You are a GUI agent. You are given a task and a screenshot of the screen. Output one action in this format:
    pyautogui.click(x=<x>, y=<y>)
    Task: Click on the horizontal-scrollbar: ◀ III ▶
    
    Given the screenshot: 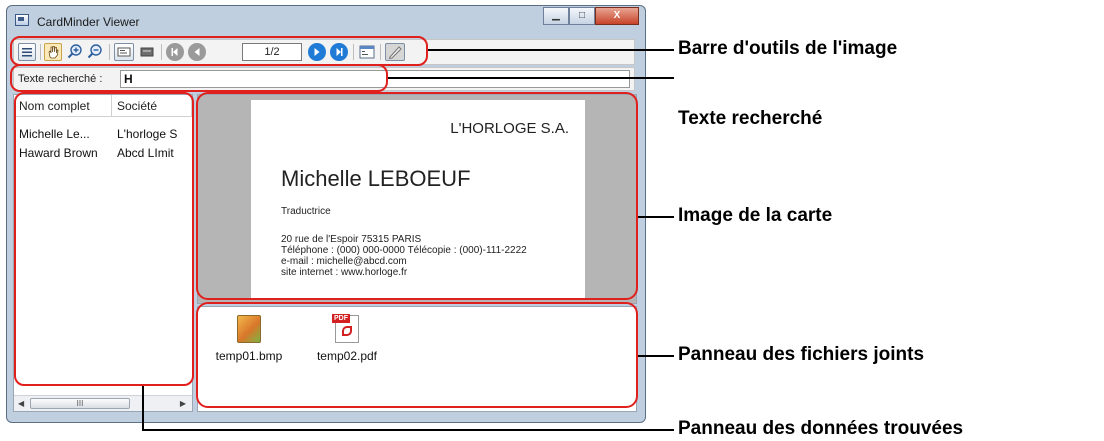 What is the action you would take?
    pyautogui.click(x=103, y=403)
    